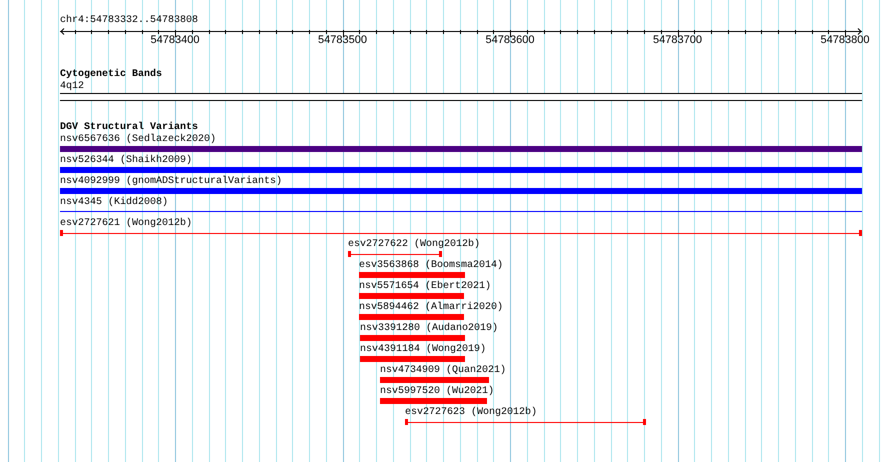 Image resolution: width=890 pixels, height=462 pixels. What do you see at coordinates (138, 140) in the screenshot?
I see `variant-label: nsv6567636 (Sedlazeck2020)` at bounding box center [138, 140].